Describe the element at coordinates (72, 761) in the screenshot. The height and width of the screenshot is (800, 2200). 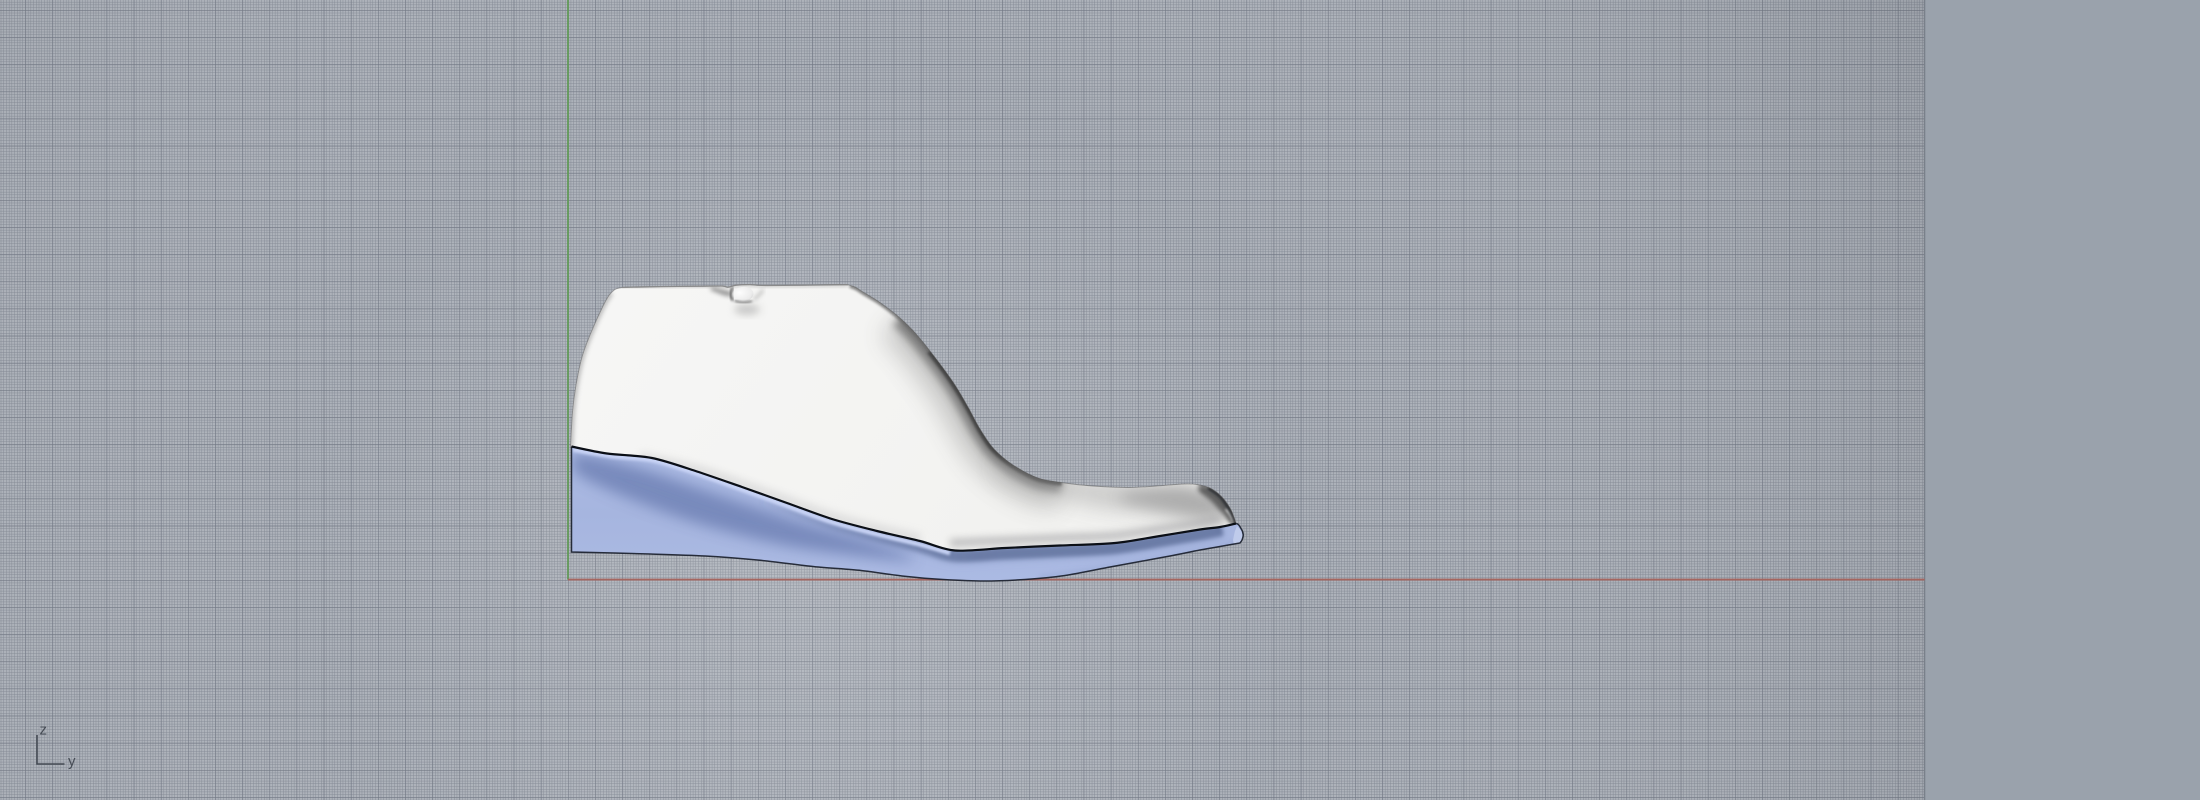
I see `svg-text: y` at that location.